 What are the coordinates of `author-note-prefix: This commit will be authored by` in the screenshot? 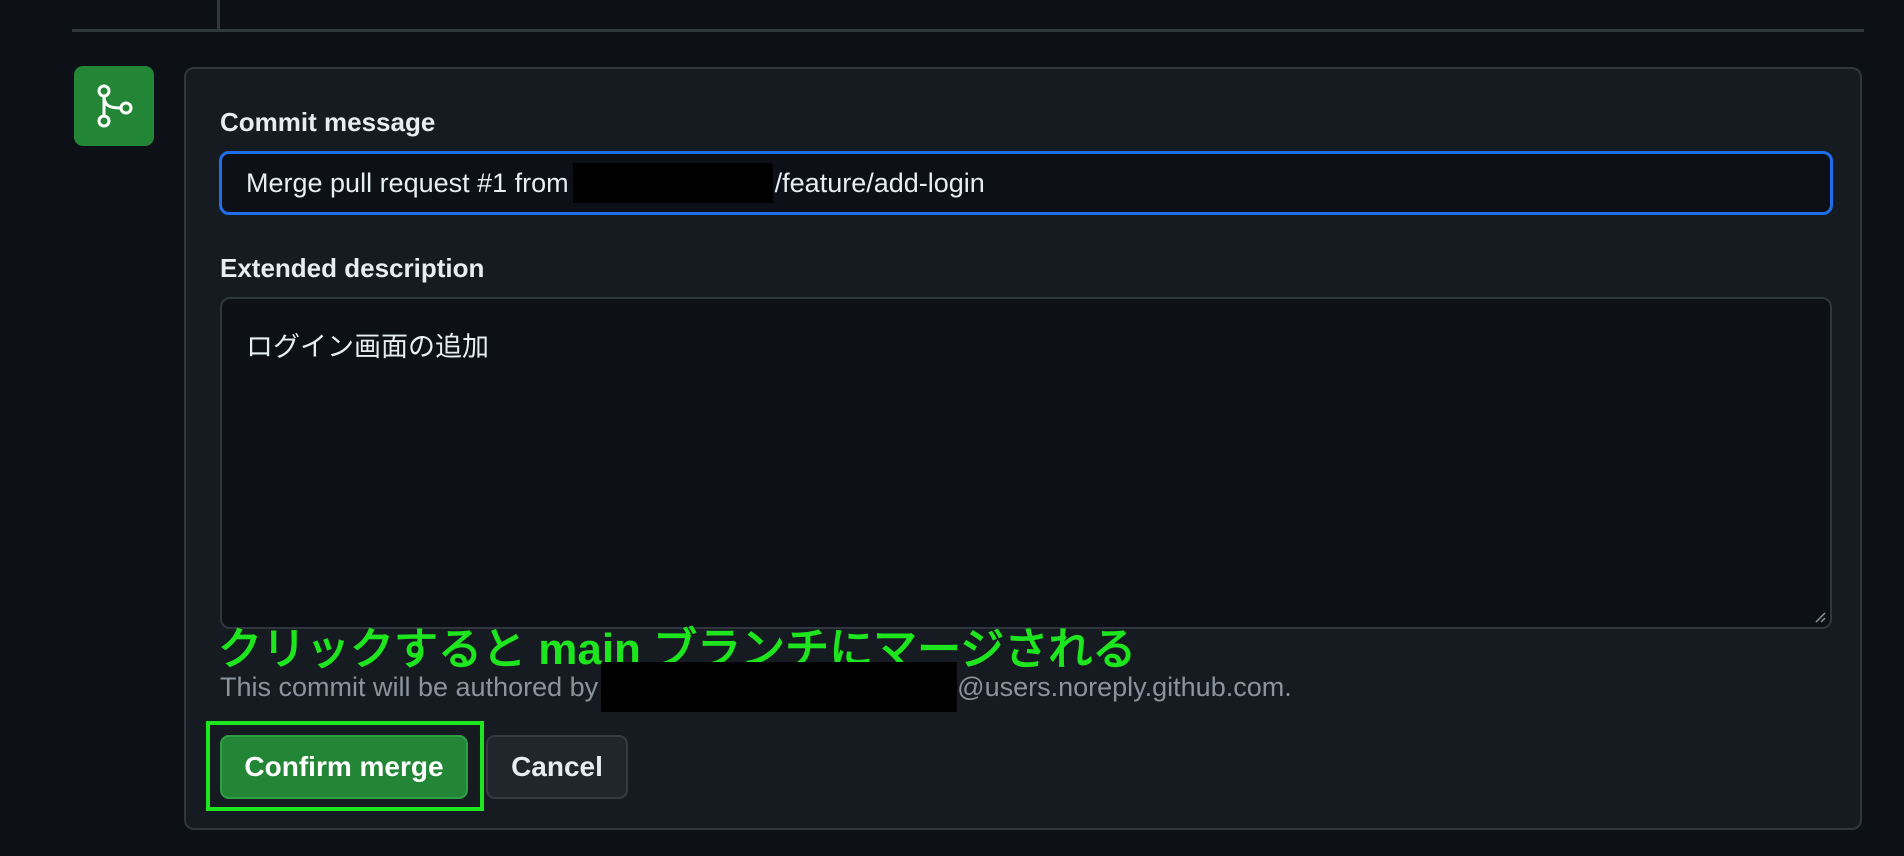 It's located at (409, 686).